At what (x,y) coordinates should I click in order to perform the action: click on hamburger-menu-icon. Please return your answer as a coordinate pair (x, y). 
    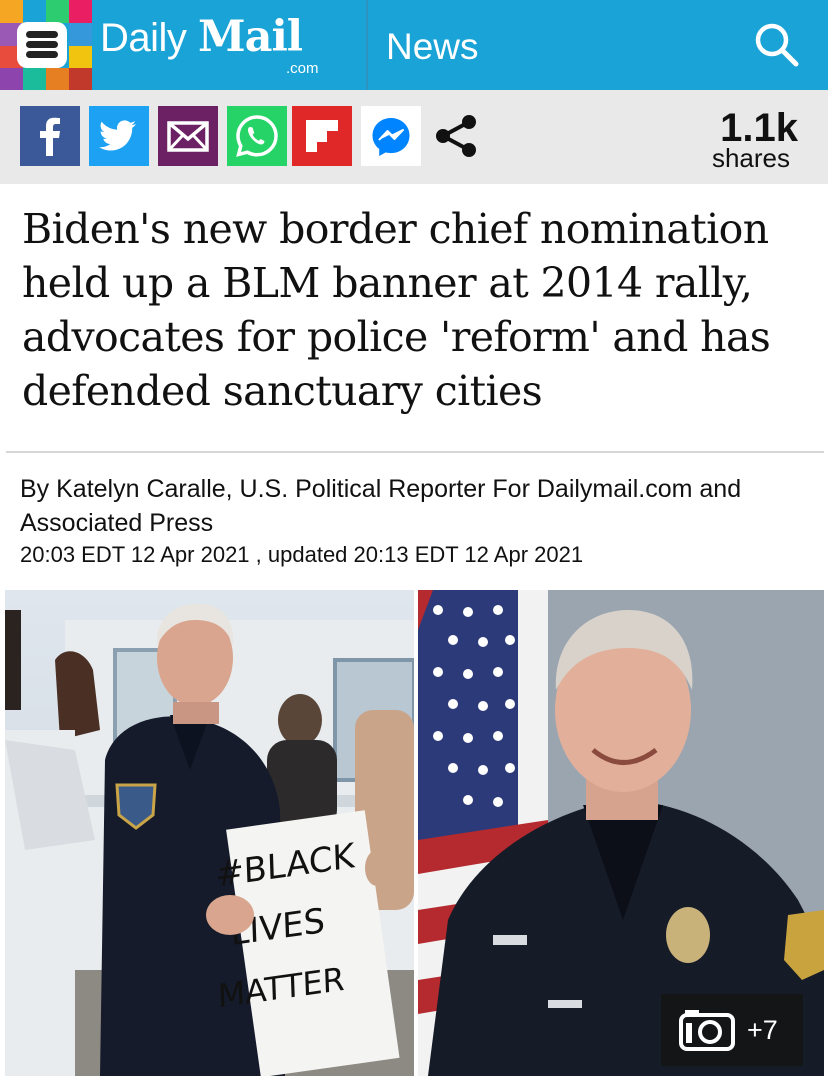
    Looking at the image, I should click on (42, 45).